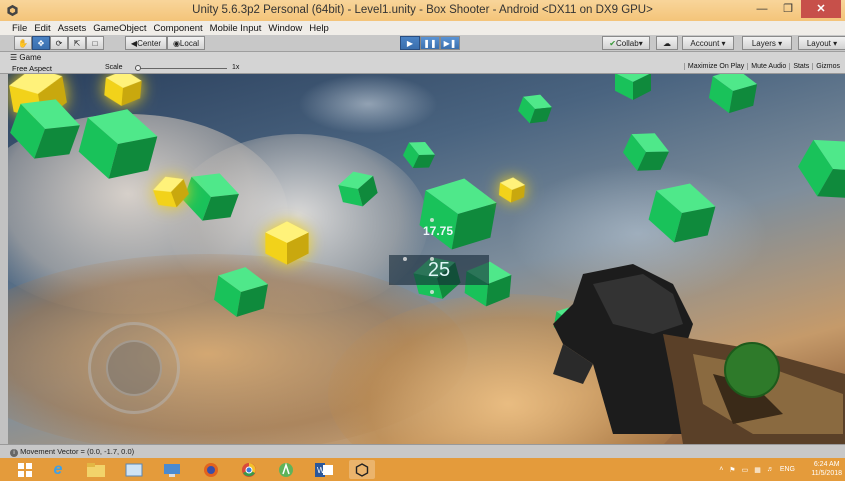 The height and width of the screenshot is (481, 845). Describe the element at coordinates (285, 28) in the screenshot. I see `menu-window: Window` at that location.